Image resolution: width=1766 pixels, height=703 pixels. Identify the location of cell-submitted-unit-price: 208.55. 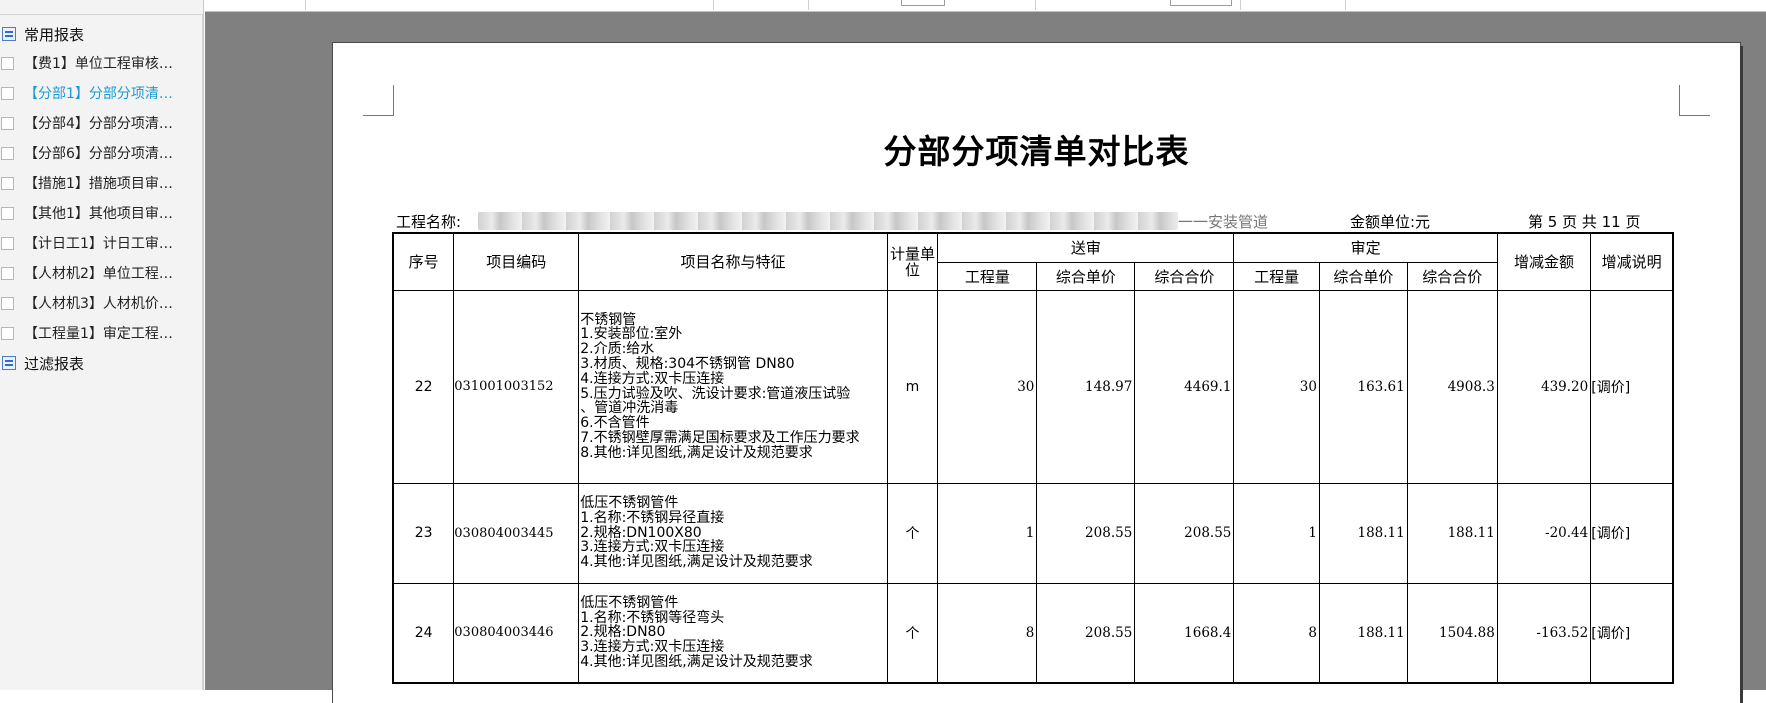
(1086, 633).